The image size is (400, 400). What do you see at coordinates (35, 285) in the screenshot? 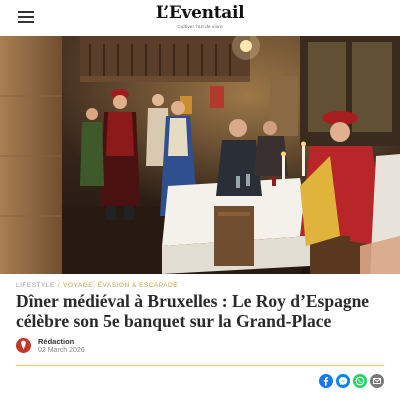
I see `category-primary: LIFESTYLE` at bounding box center [35, 285].